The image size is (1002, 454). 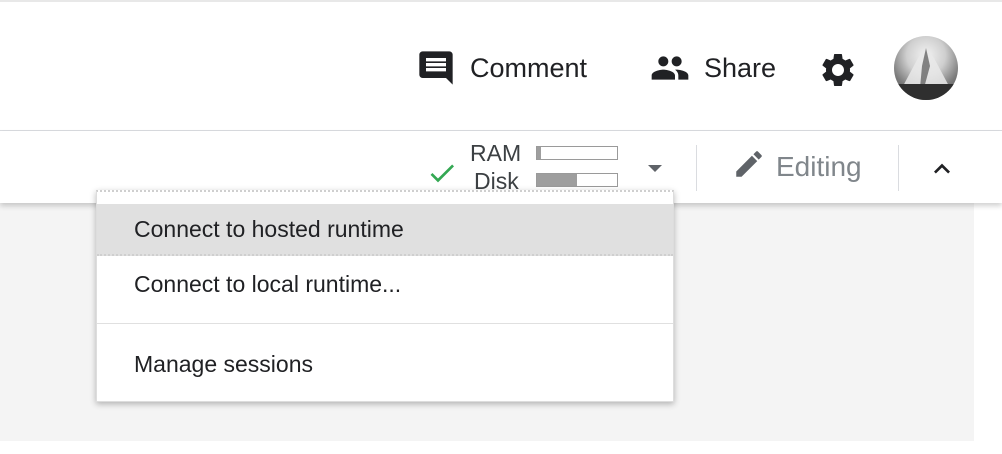 I want to click on editing-mode-button: Editing, so click(x=797, y=167).